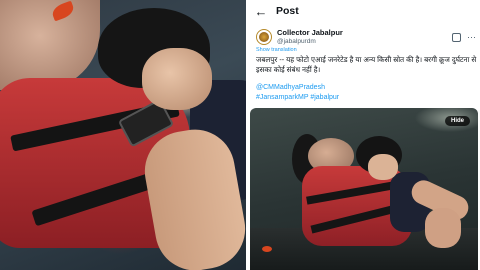 This screenshot has width=480, height=270. Describe the element at coordinates (471, 37) in the screenshot. I see `more-icon: ⋯` at that location.